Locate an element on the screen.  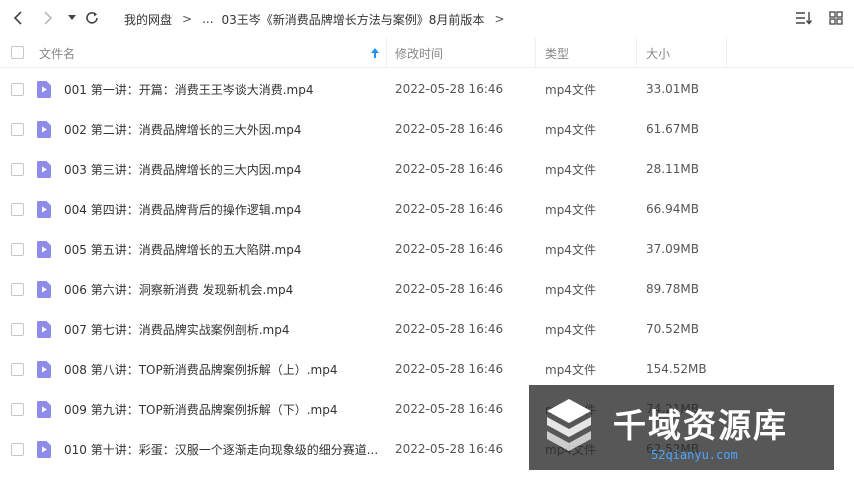
chevron-right-icon is located at coordinates (48, 18).